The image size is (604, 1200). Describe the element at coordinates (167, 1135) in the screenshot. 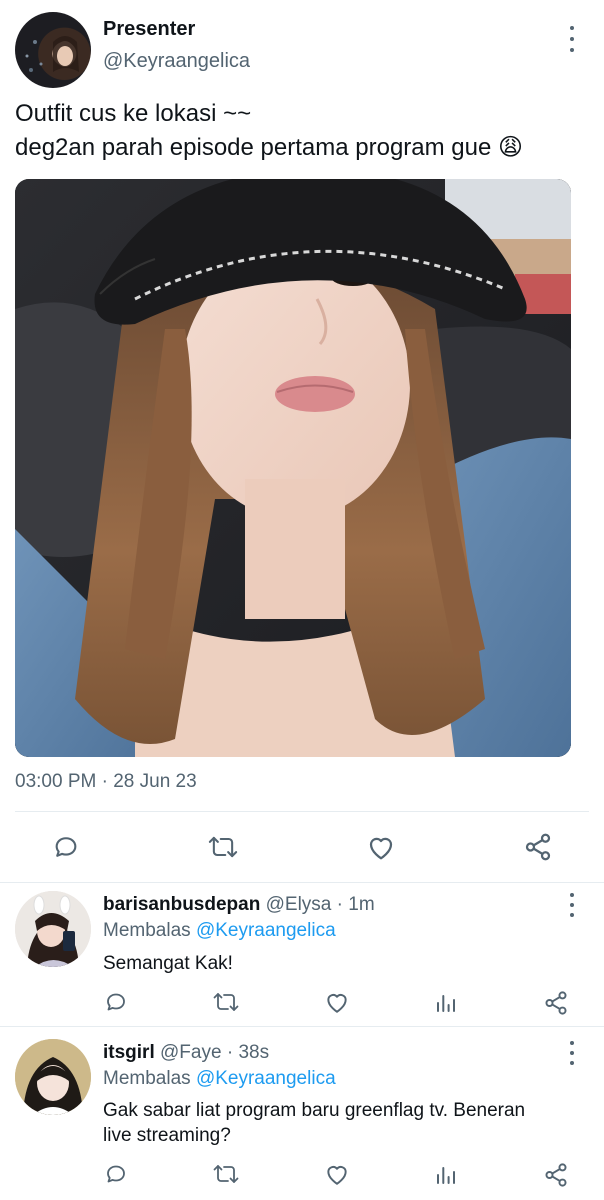

I see `reply-text-line-2: live streaming?` at that location.